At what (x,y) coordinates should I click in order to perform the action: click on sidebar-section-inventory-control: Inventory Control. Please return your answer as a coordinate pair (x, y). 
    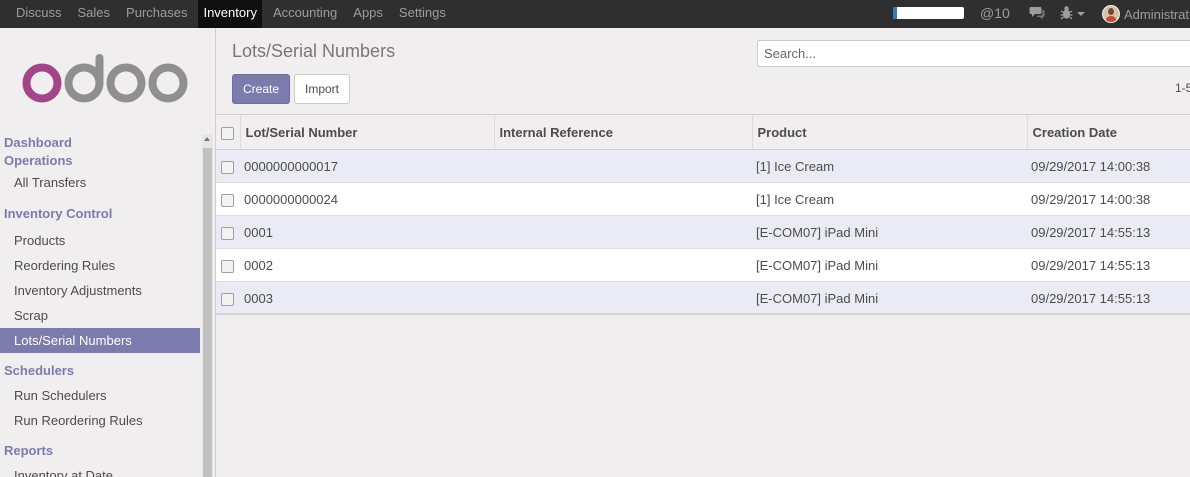
    Looking at the image, I should click on (100, 217).